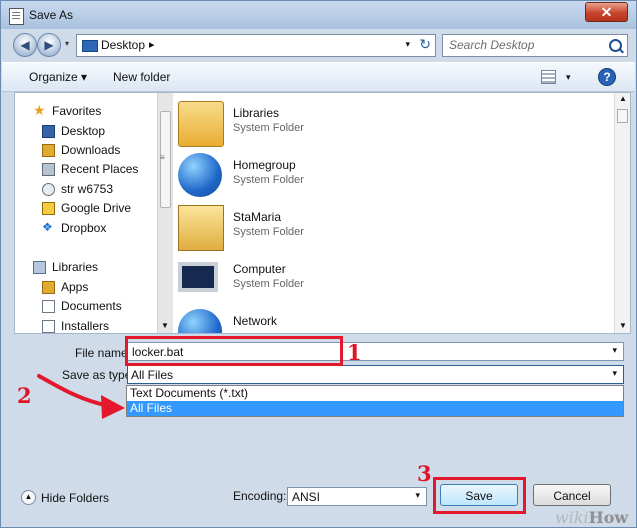  I want to click on sidebar-item-dropbox: ❖ Dropbox, so click(98, 229).